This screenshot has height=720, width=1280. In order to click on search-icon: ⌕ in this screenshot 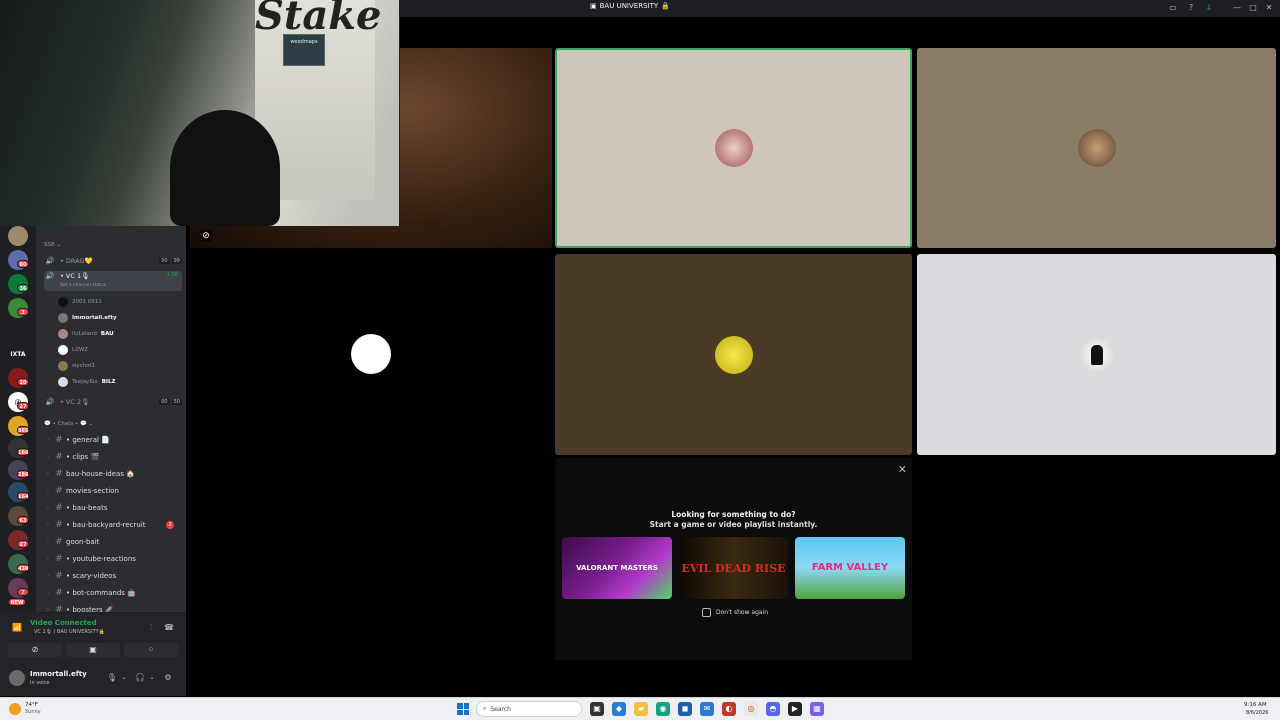, I will do `click(485, 708)`.